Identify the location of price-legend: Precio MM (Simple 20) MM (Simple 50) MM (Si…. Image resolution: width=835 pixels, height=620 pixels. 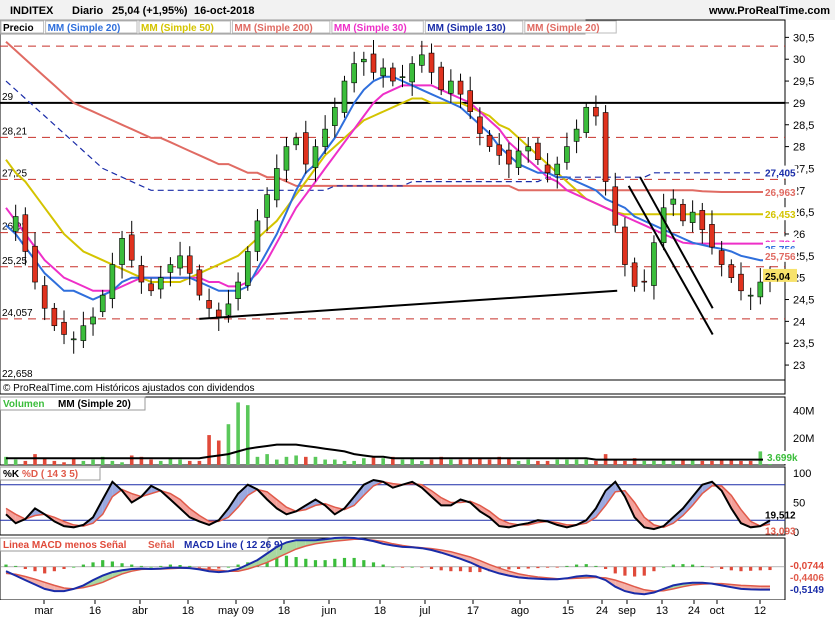
(308, 27).